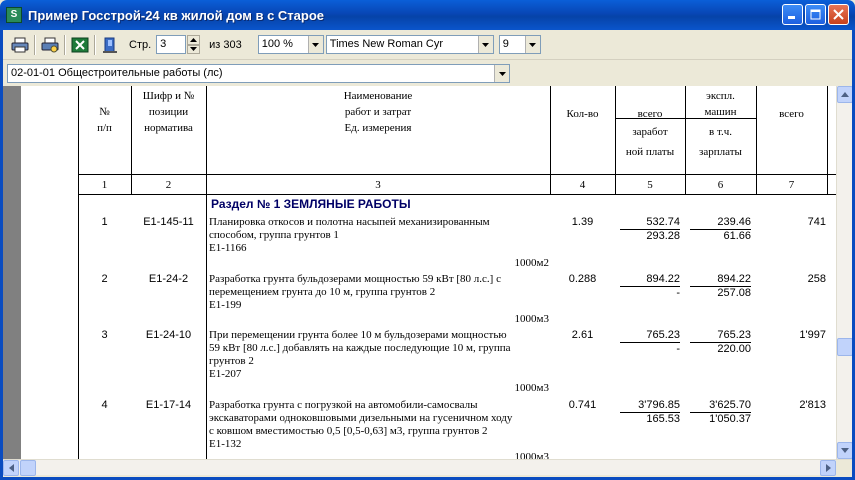 Image resolution: width=855 pixels, height=480 pixels. What do you see at coordinates (11, 468) in the screenshot?
I see `scroll-left-icon` at bounding box center [11, 468].